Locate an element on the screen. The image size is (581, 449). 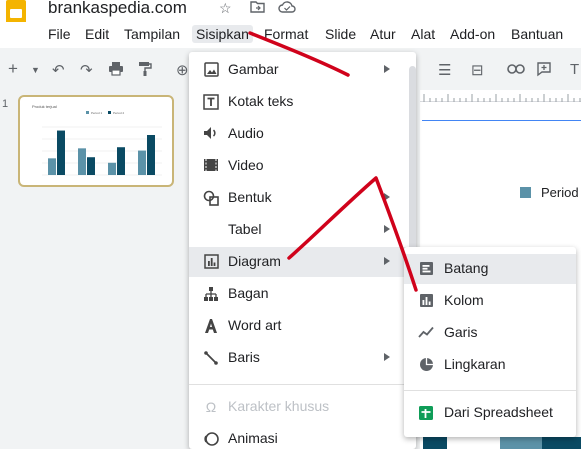
menu-separator is located at coordinates (302, 384).